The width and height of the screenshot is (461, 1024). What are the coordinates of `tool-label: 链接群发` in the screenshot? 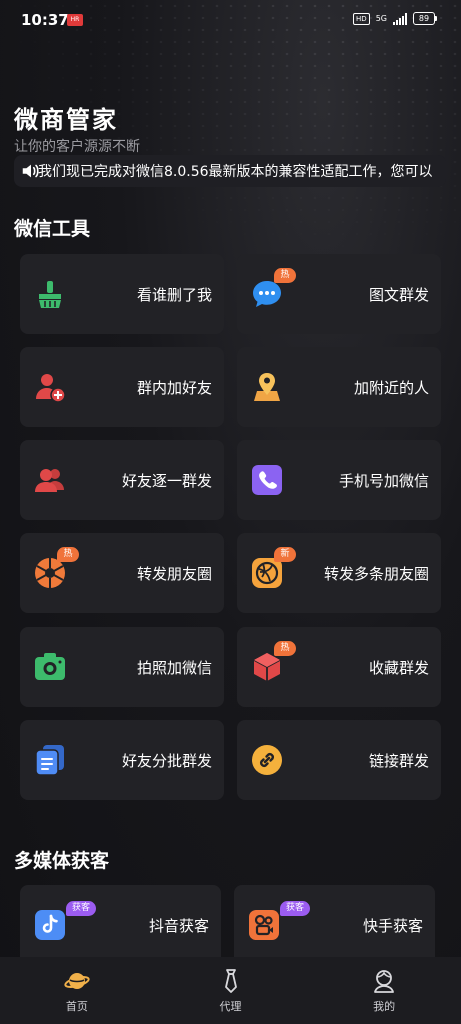 It's located at (398, 760).